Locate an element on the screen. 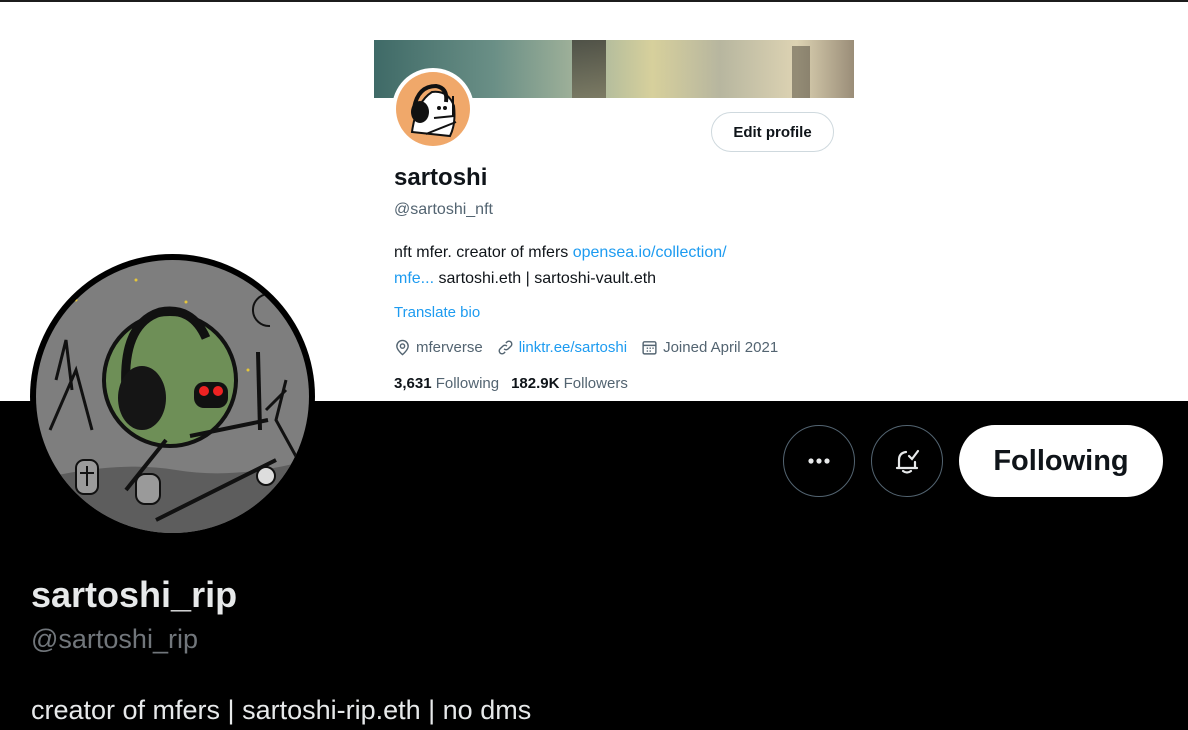 The height and width of the screenshot is (730, 1188). embedded-counts: 3,631 Following 182.9K Followers is located at coordinates (511, 383).